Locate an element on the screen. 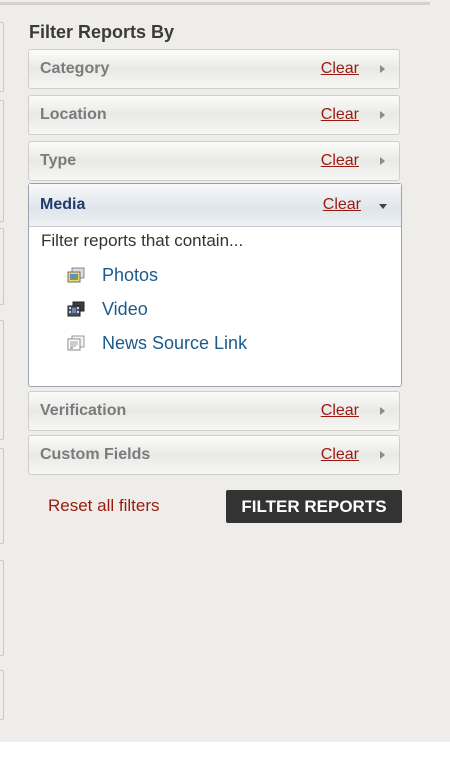  top-divider is located at coordinates (215, 3).